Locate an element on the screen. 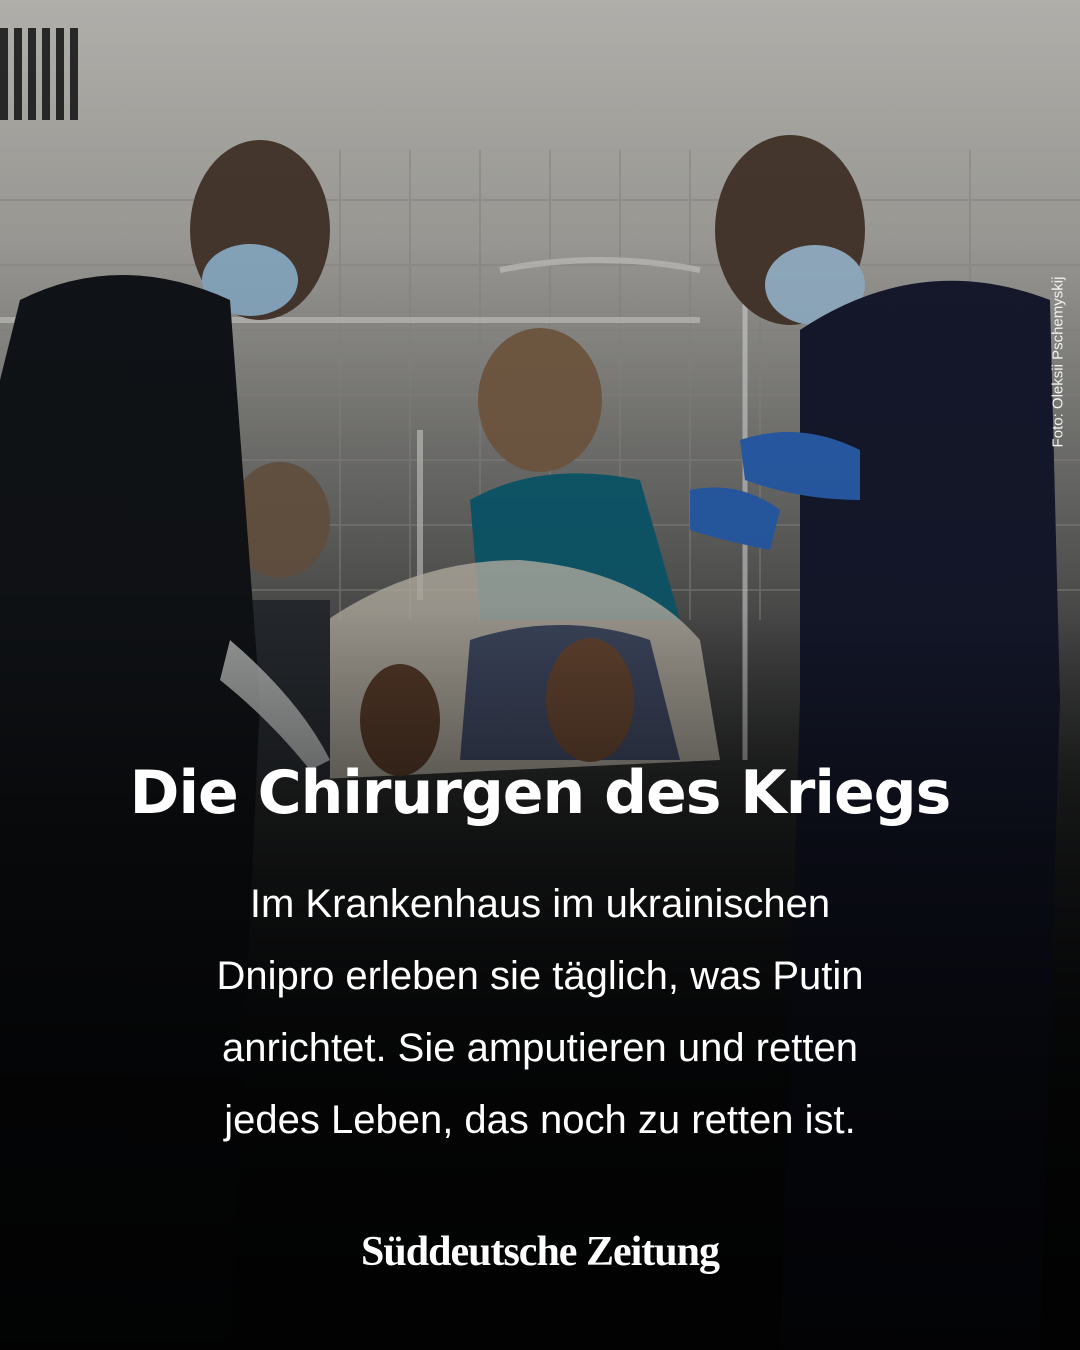 This screenshot has height=1350, width=1080. teaser-line: jedes Leben, das noch zu retten ist. is located at coordinates (540, 1120).